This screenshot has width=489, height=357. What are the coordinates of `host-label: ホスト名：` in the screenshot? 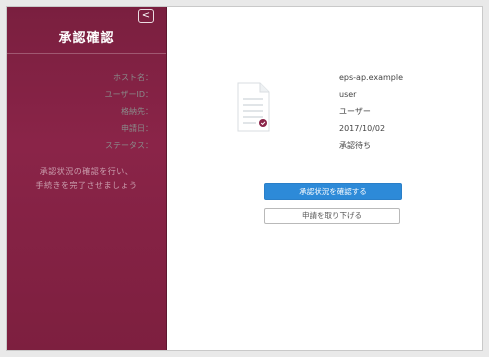 It's located at (133, 77).